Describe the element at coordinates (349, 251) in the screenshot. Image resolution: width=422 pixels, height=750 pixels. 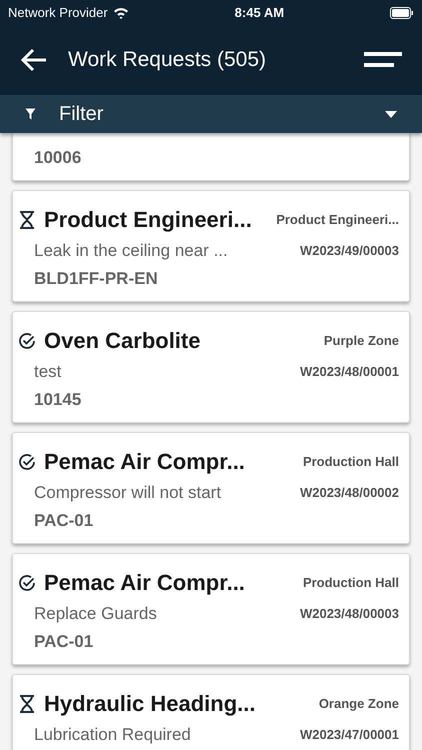
I see `request-number: W2023/49/00003` at that location.